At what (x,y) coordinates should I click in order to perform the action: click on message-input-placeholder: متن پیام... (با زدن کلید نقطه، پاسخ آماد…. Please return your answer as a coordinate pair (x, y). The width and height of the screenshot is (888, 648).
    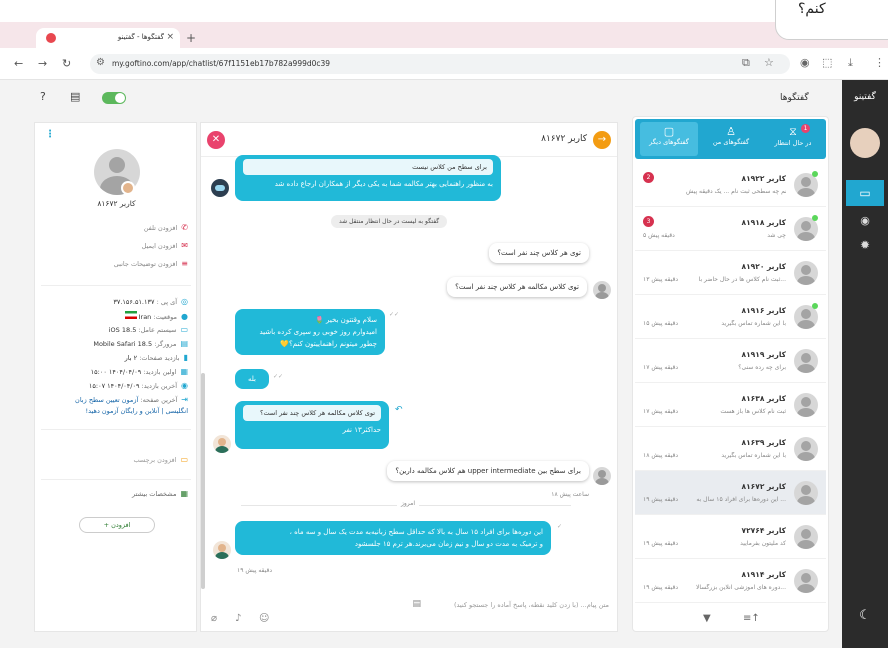
    Looking at the image, I should click on (531, 605).